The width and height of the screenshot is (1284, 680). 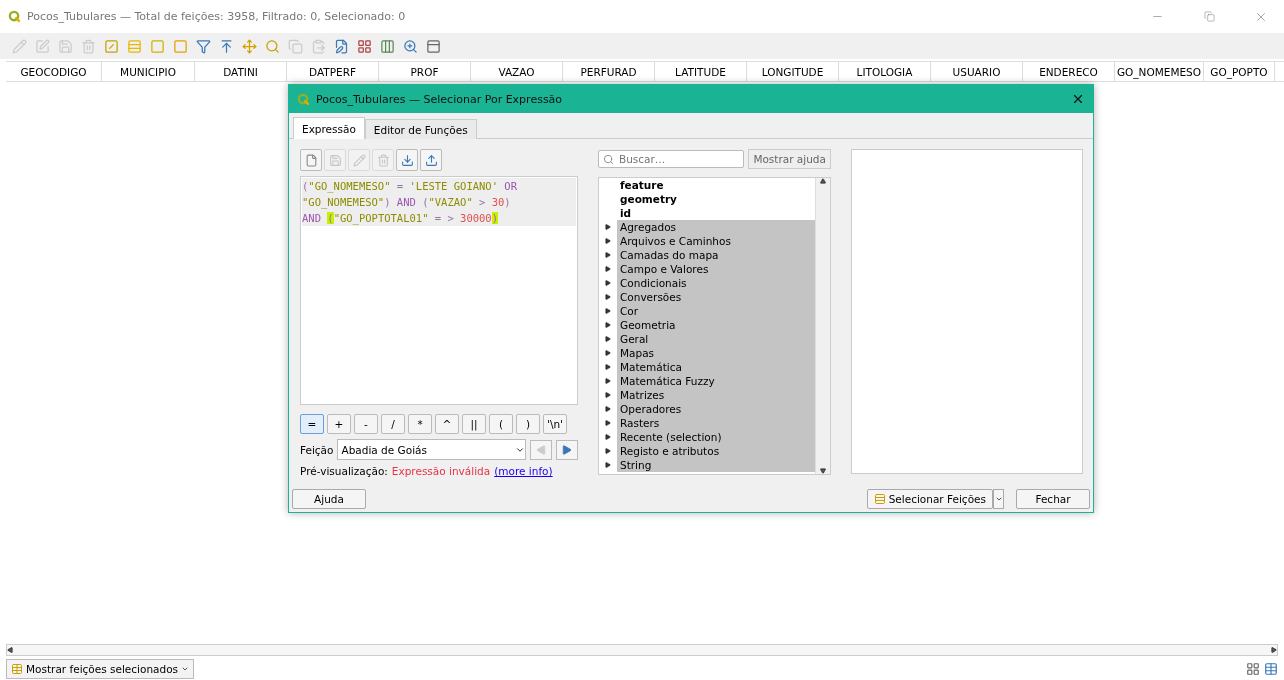 I want to click on more-info-link: (more info), so click(x=523, y=471).